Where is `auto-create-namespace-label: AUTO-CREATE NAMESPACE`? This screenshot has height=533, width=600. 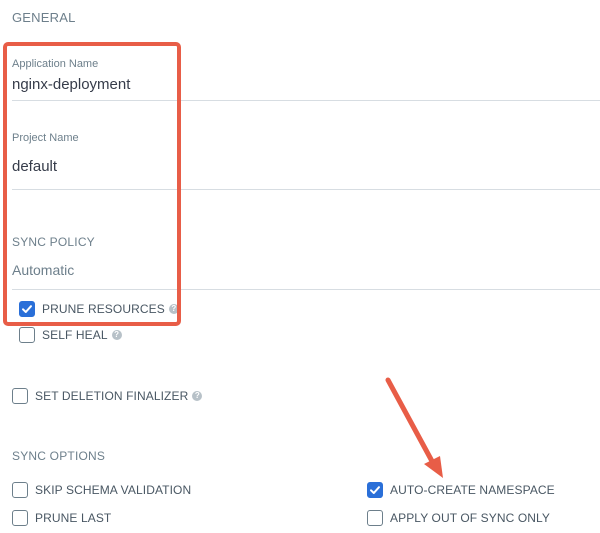
auto-create-namespace-label: AUTO-CREATE NAMESPACE is located at coordinates (472, 490).